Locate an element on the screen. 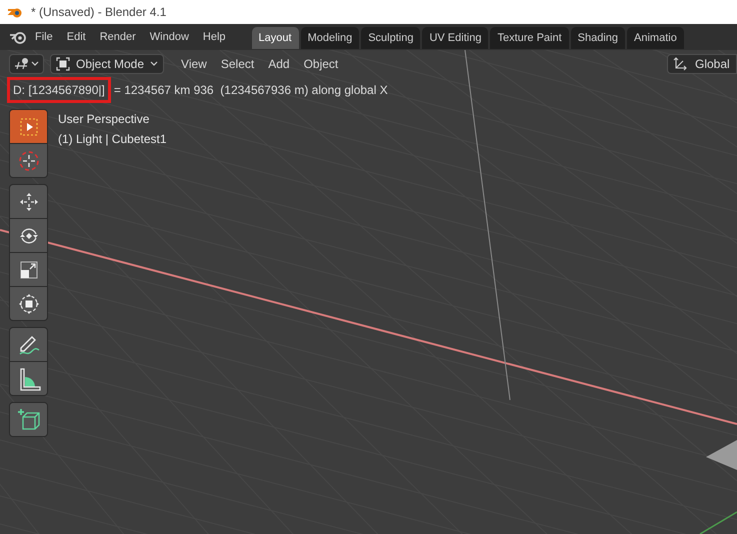 This screenshot has height=534, width=737. blender-logo-icon is located at coordinates (18, 37).